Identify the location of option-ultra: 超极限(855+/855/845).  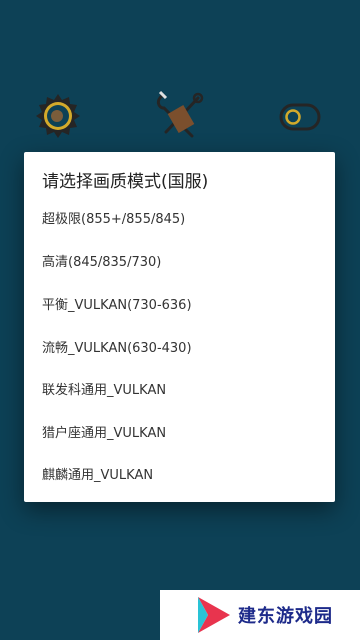
(184, 220).